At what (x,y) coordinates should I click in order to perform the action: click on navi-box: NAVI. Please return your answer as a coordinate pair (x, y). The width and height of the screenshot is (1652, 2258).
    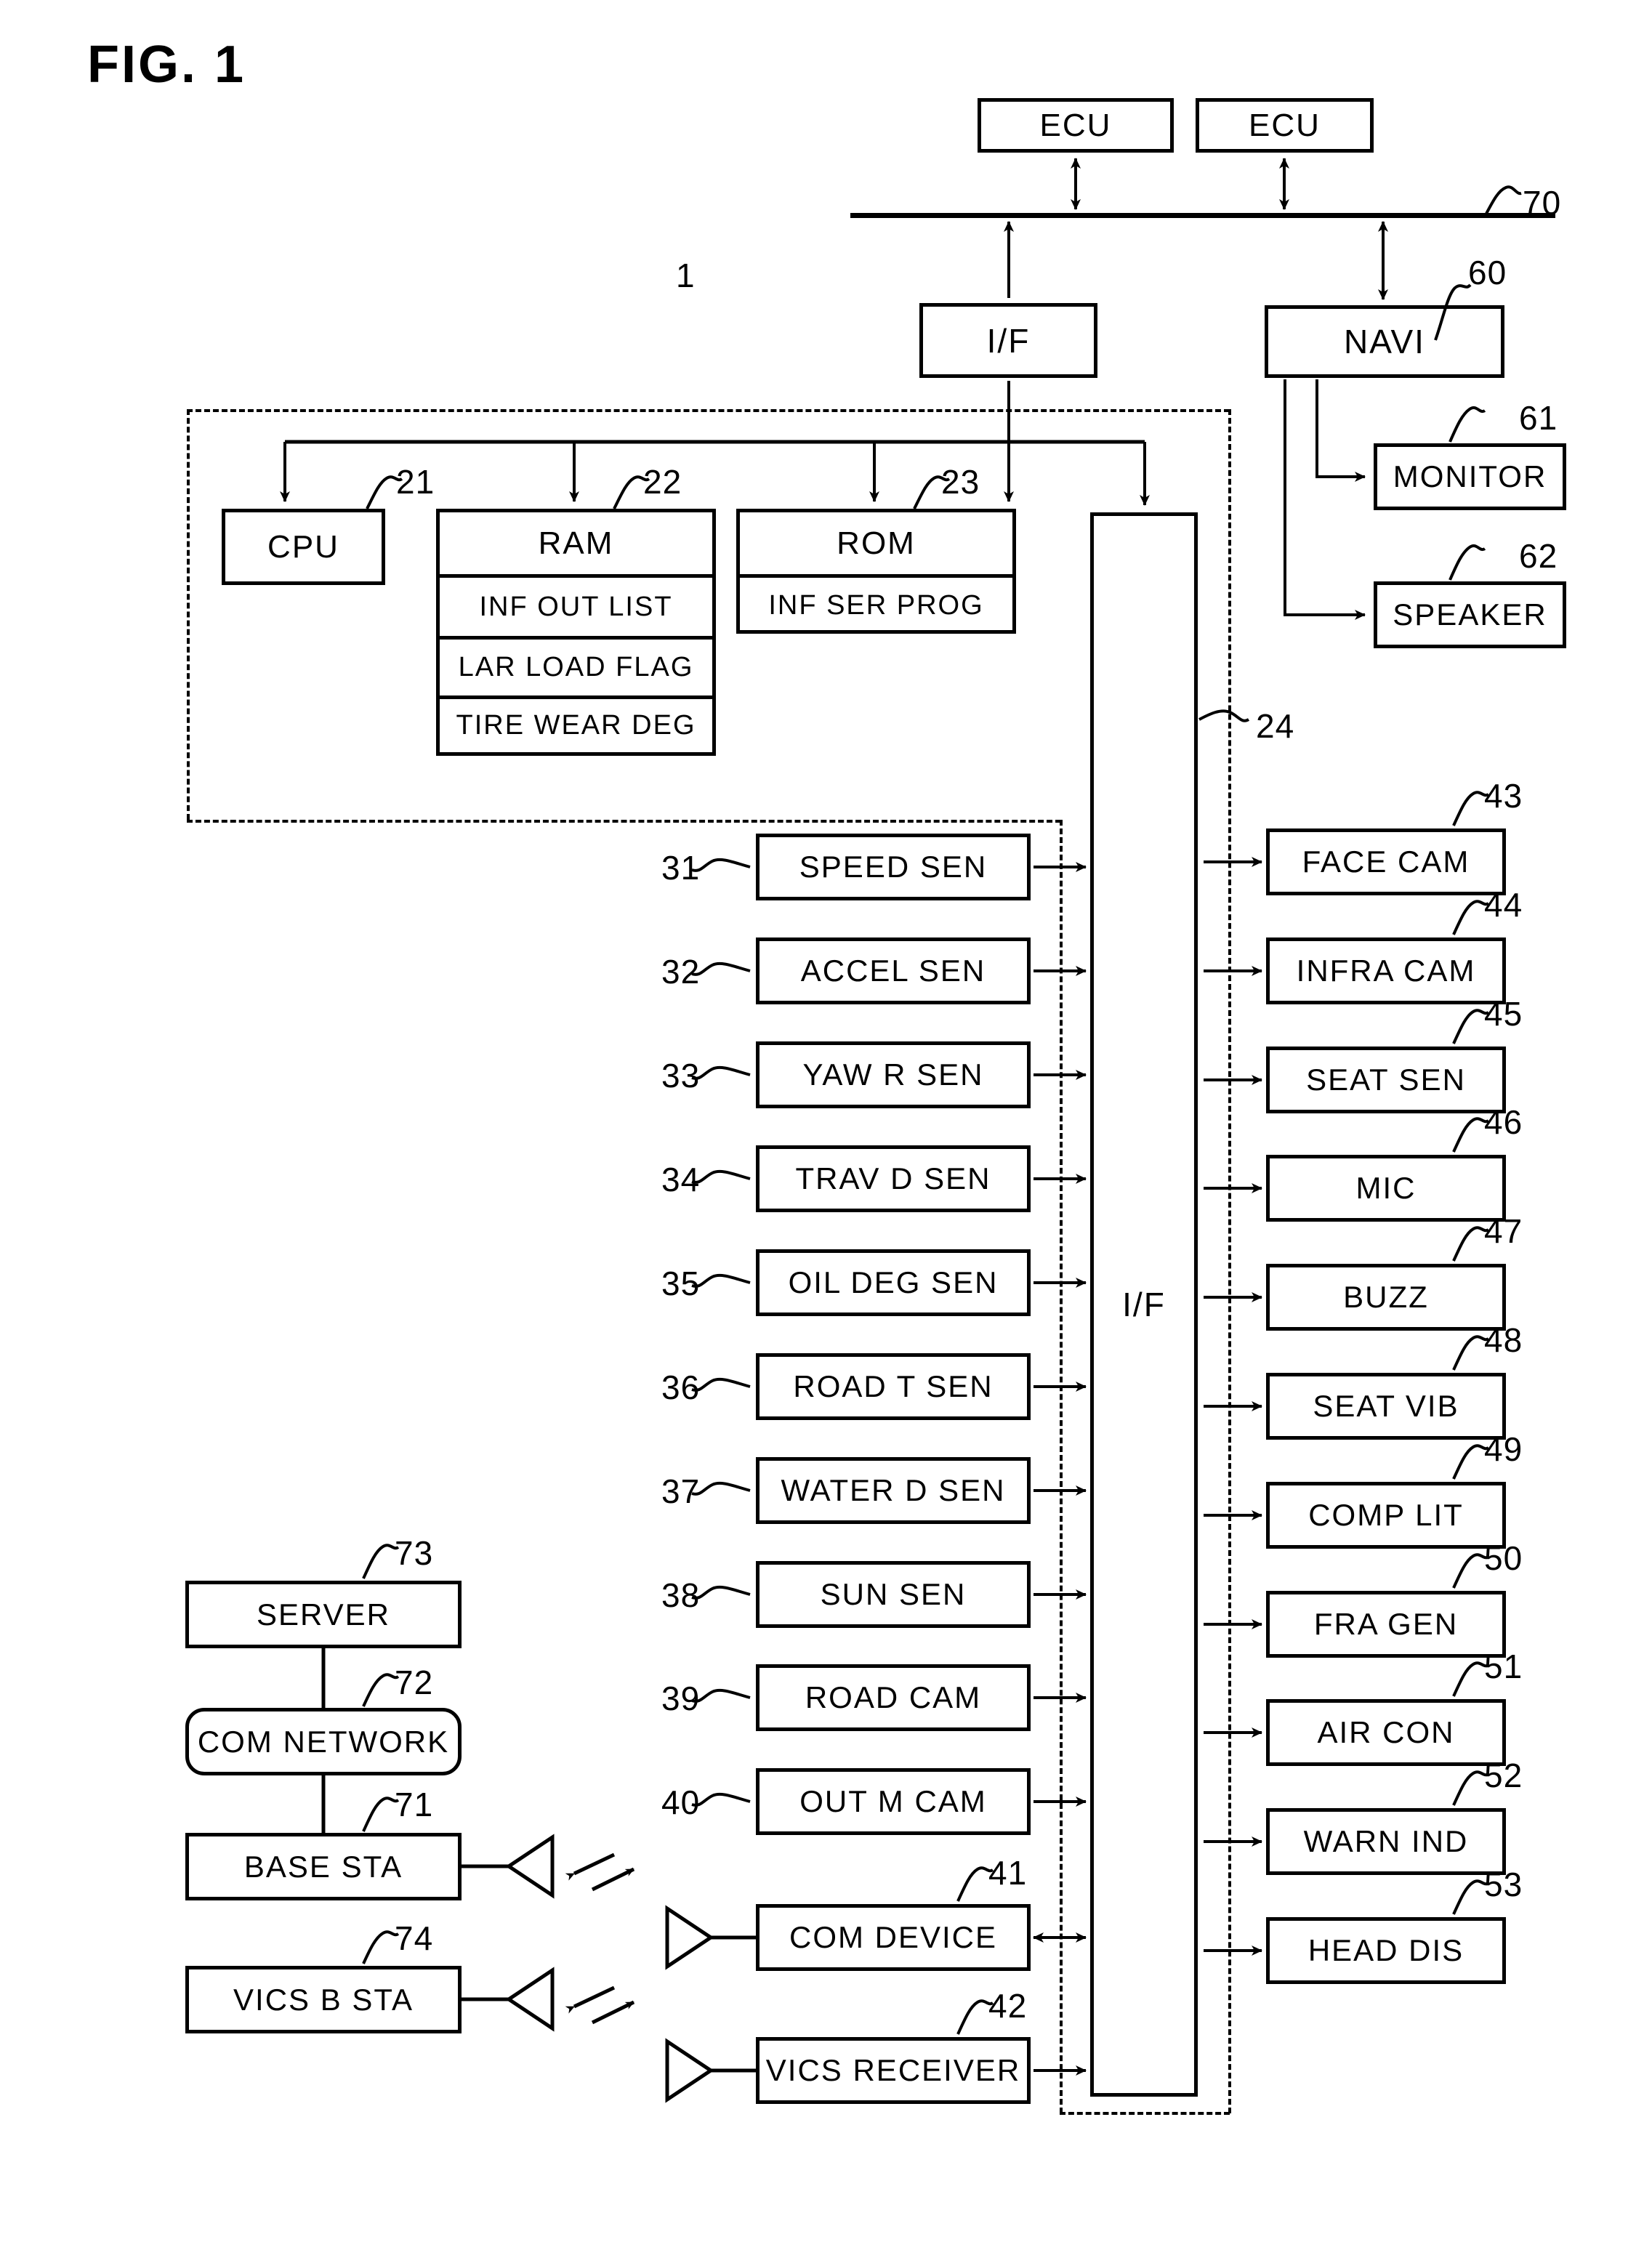
    Looking at the image, I should click on (1384, 341).